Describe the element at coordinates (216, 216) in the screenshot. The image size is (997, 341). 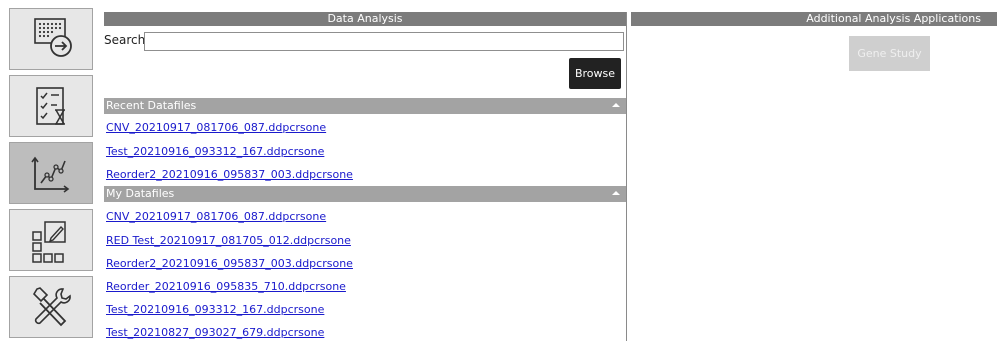
I see `my-file-link: CNV_20210917_081706_087.ddpcrsone` at that location.